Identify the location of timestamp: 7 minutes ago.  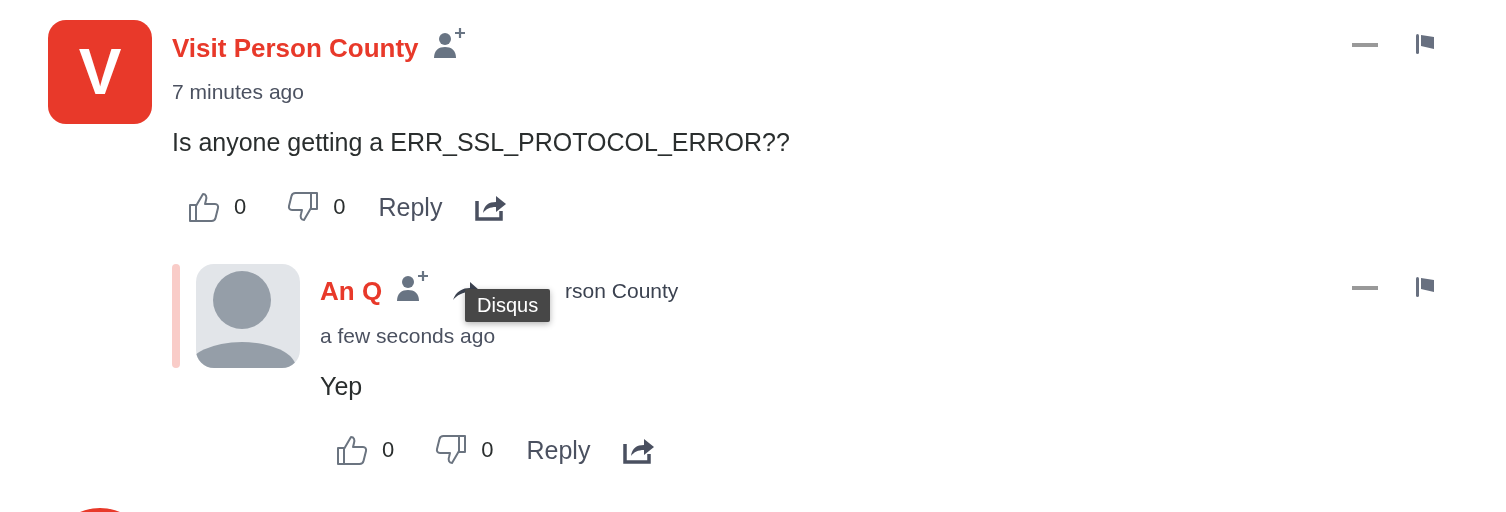
(803, 92).